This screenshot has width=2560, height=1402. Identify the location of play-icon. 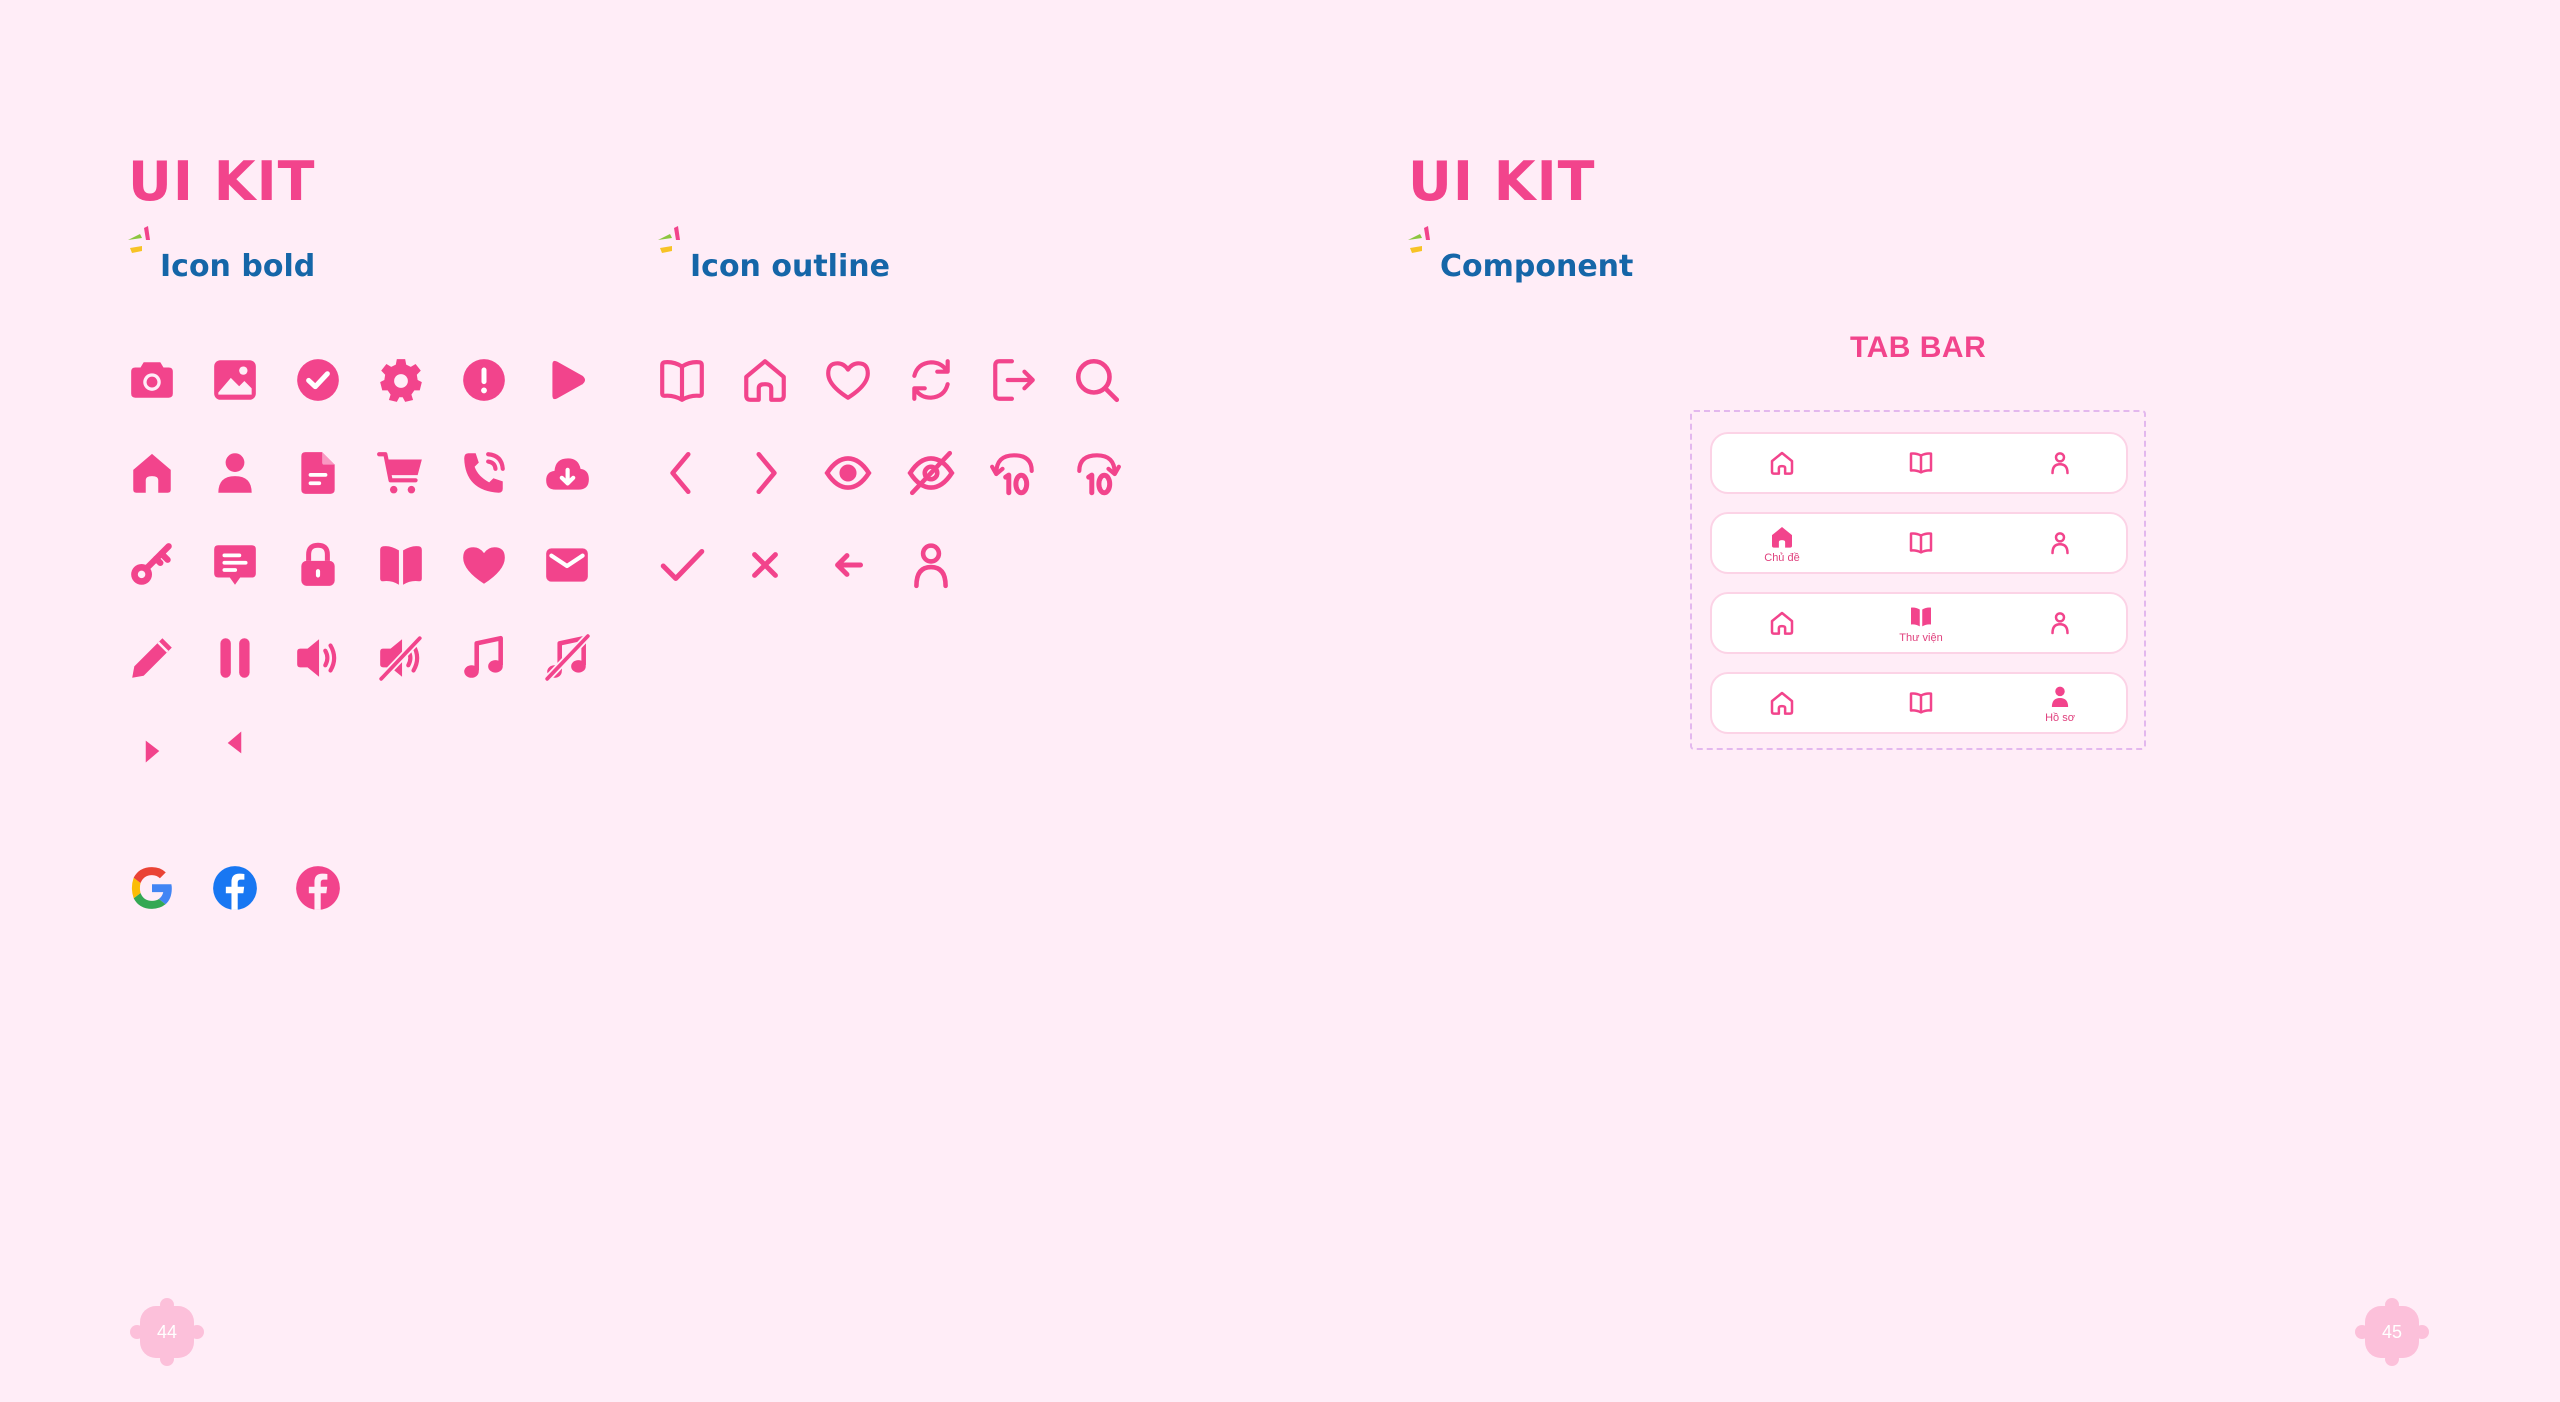
(567, 380).